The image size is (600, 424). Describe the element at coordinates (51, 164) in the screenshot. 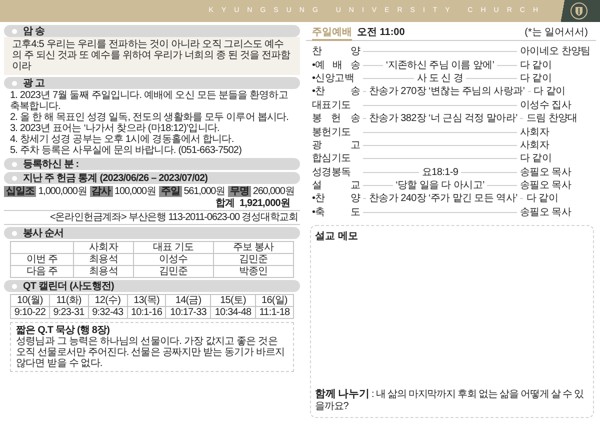

I see `section-title: 등록하신 분 :` at that location.